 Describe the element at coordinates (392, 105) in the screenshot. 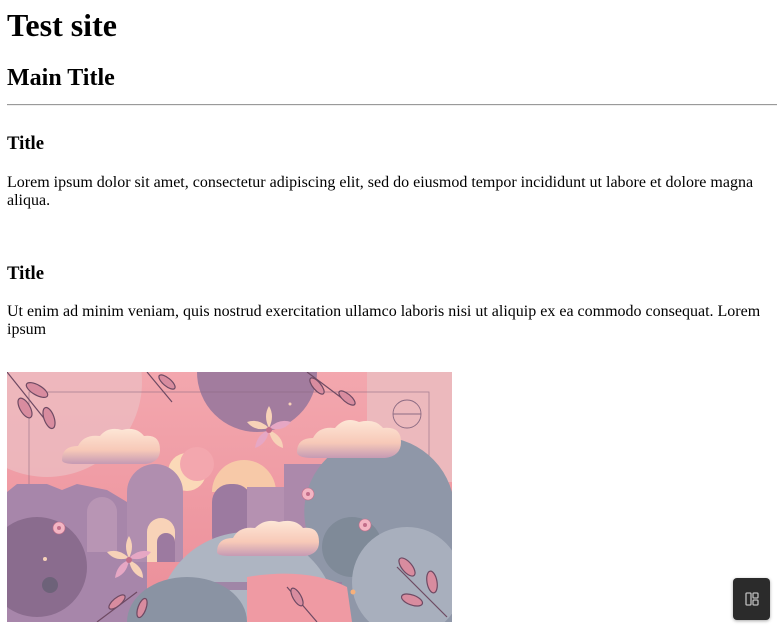

I see `divider` at that location.